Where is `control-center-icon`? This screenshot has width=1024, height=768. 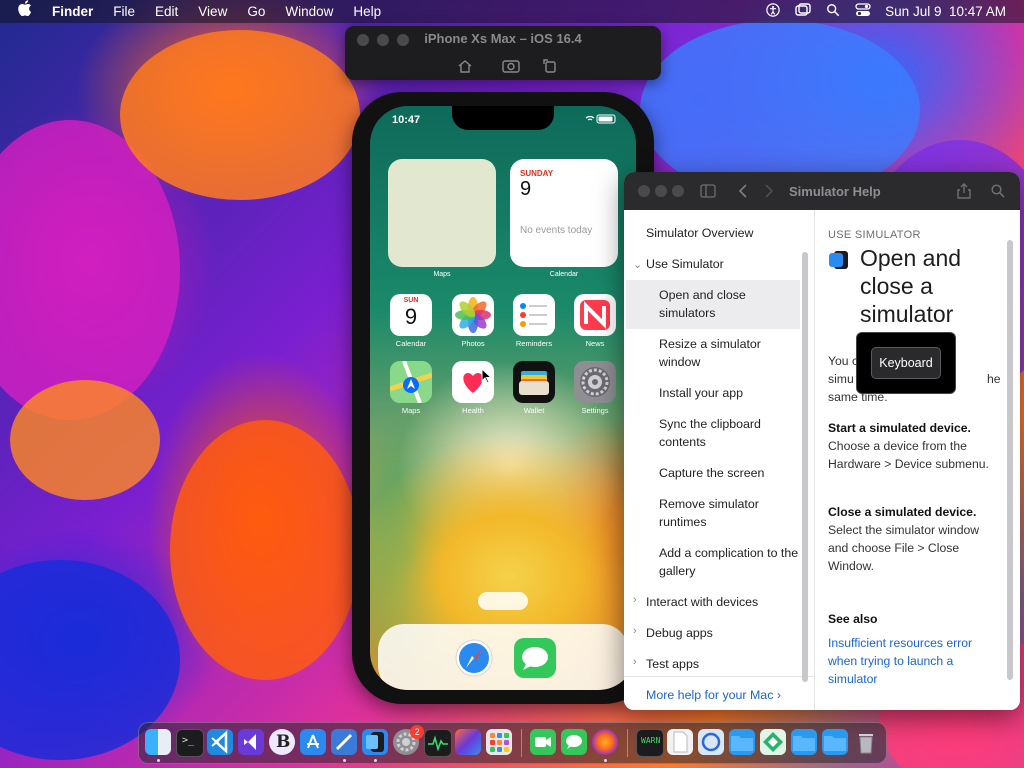
control-center-icon is located at coordinates (863, 11).